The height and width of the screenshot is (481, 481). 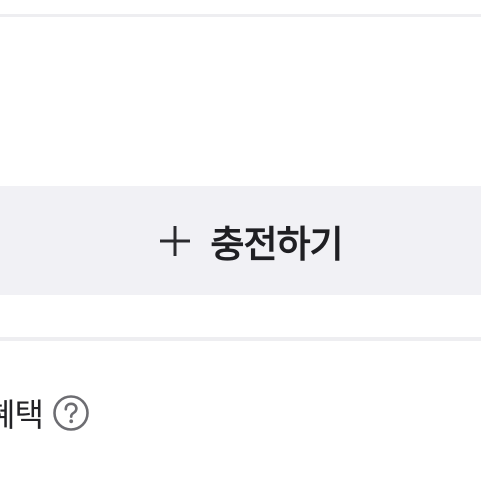 What do you see at coordinates (276, 244) in the screenshot?
I see `charge-button-label: 충전하기` at bounding box center [276, 244].